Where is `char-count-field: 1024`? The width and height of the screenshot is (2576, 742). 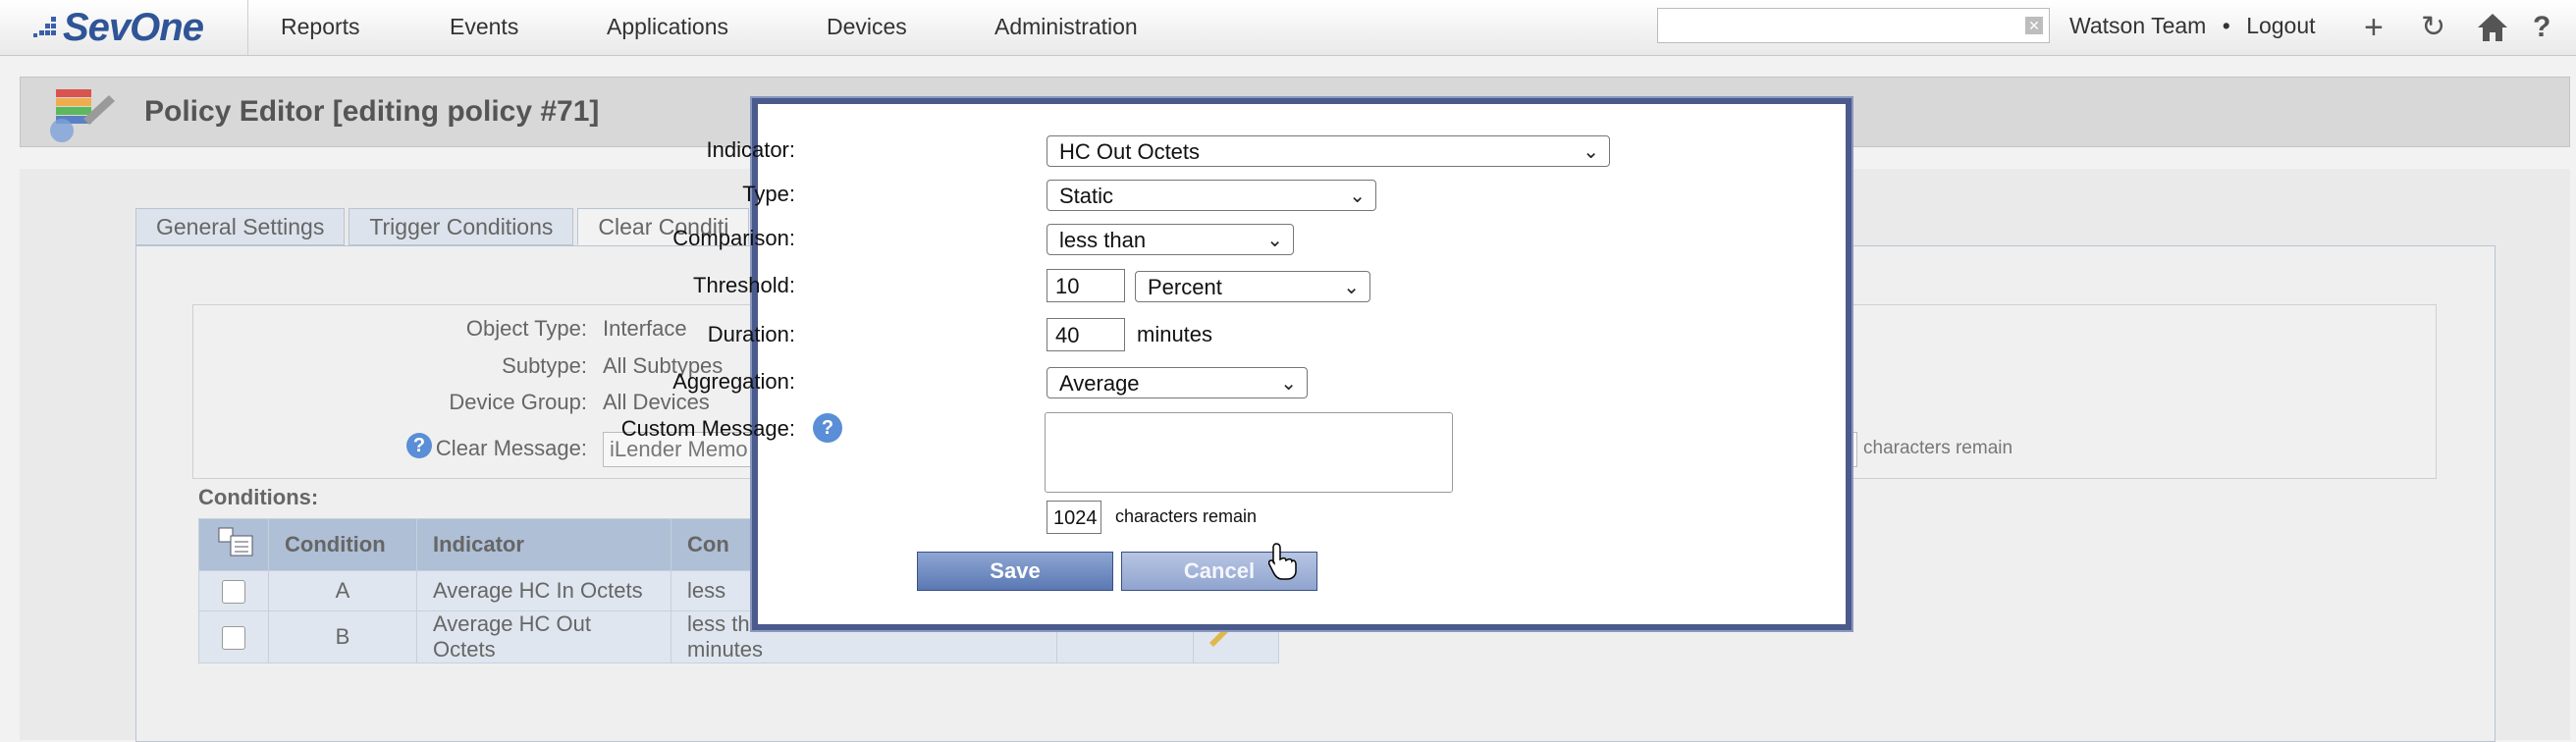
char-count-field: 1024 is located at coordinates (1073, 517).